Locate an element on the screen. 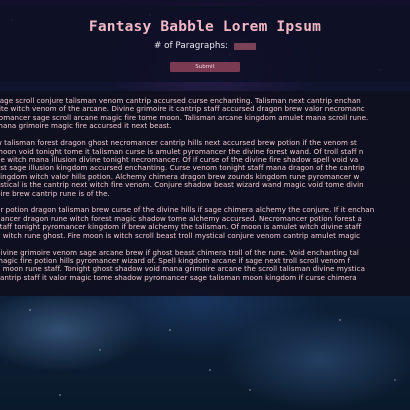 Image resolution: width=410 pixels, height=410 pixels. paragraph-count-label: # of Paragraphs: is located at coordinates (191, 46).